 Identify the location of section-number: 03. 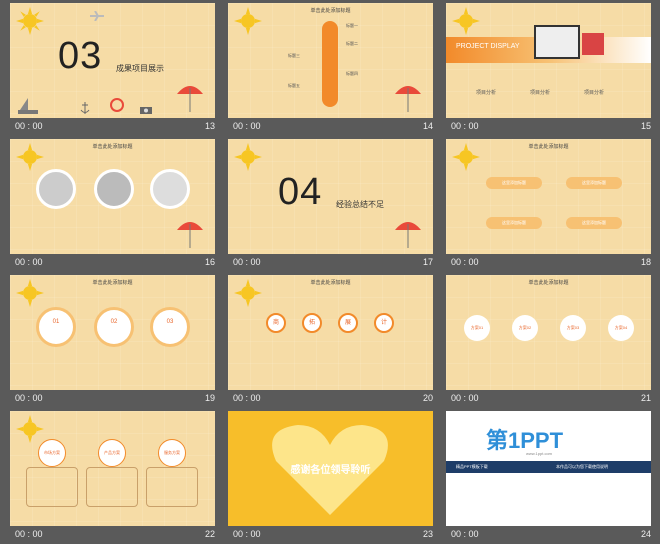
(80, 56).